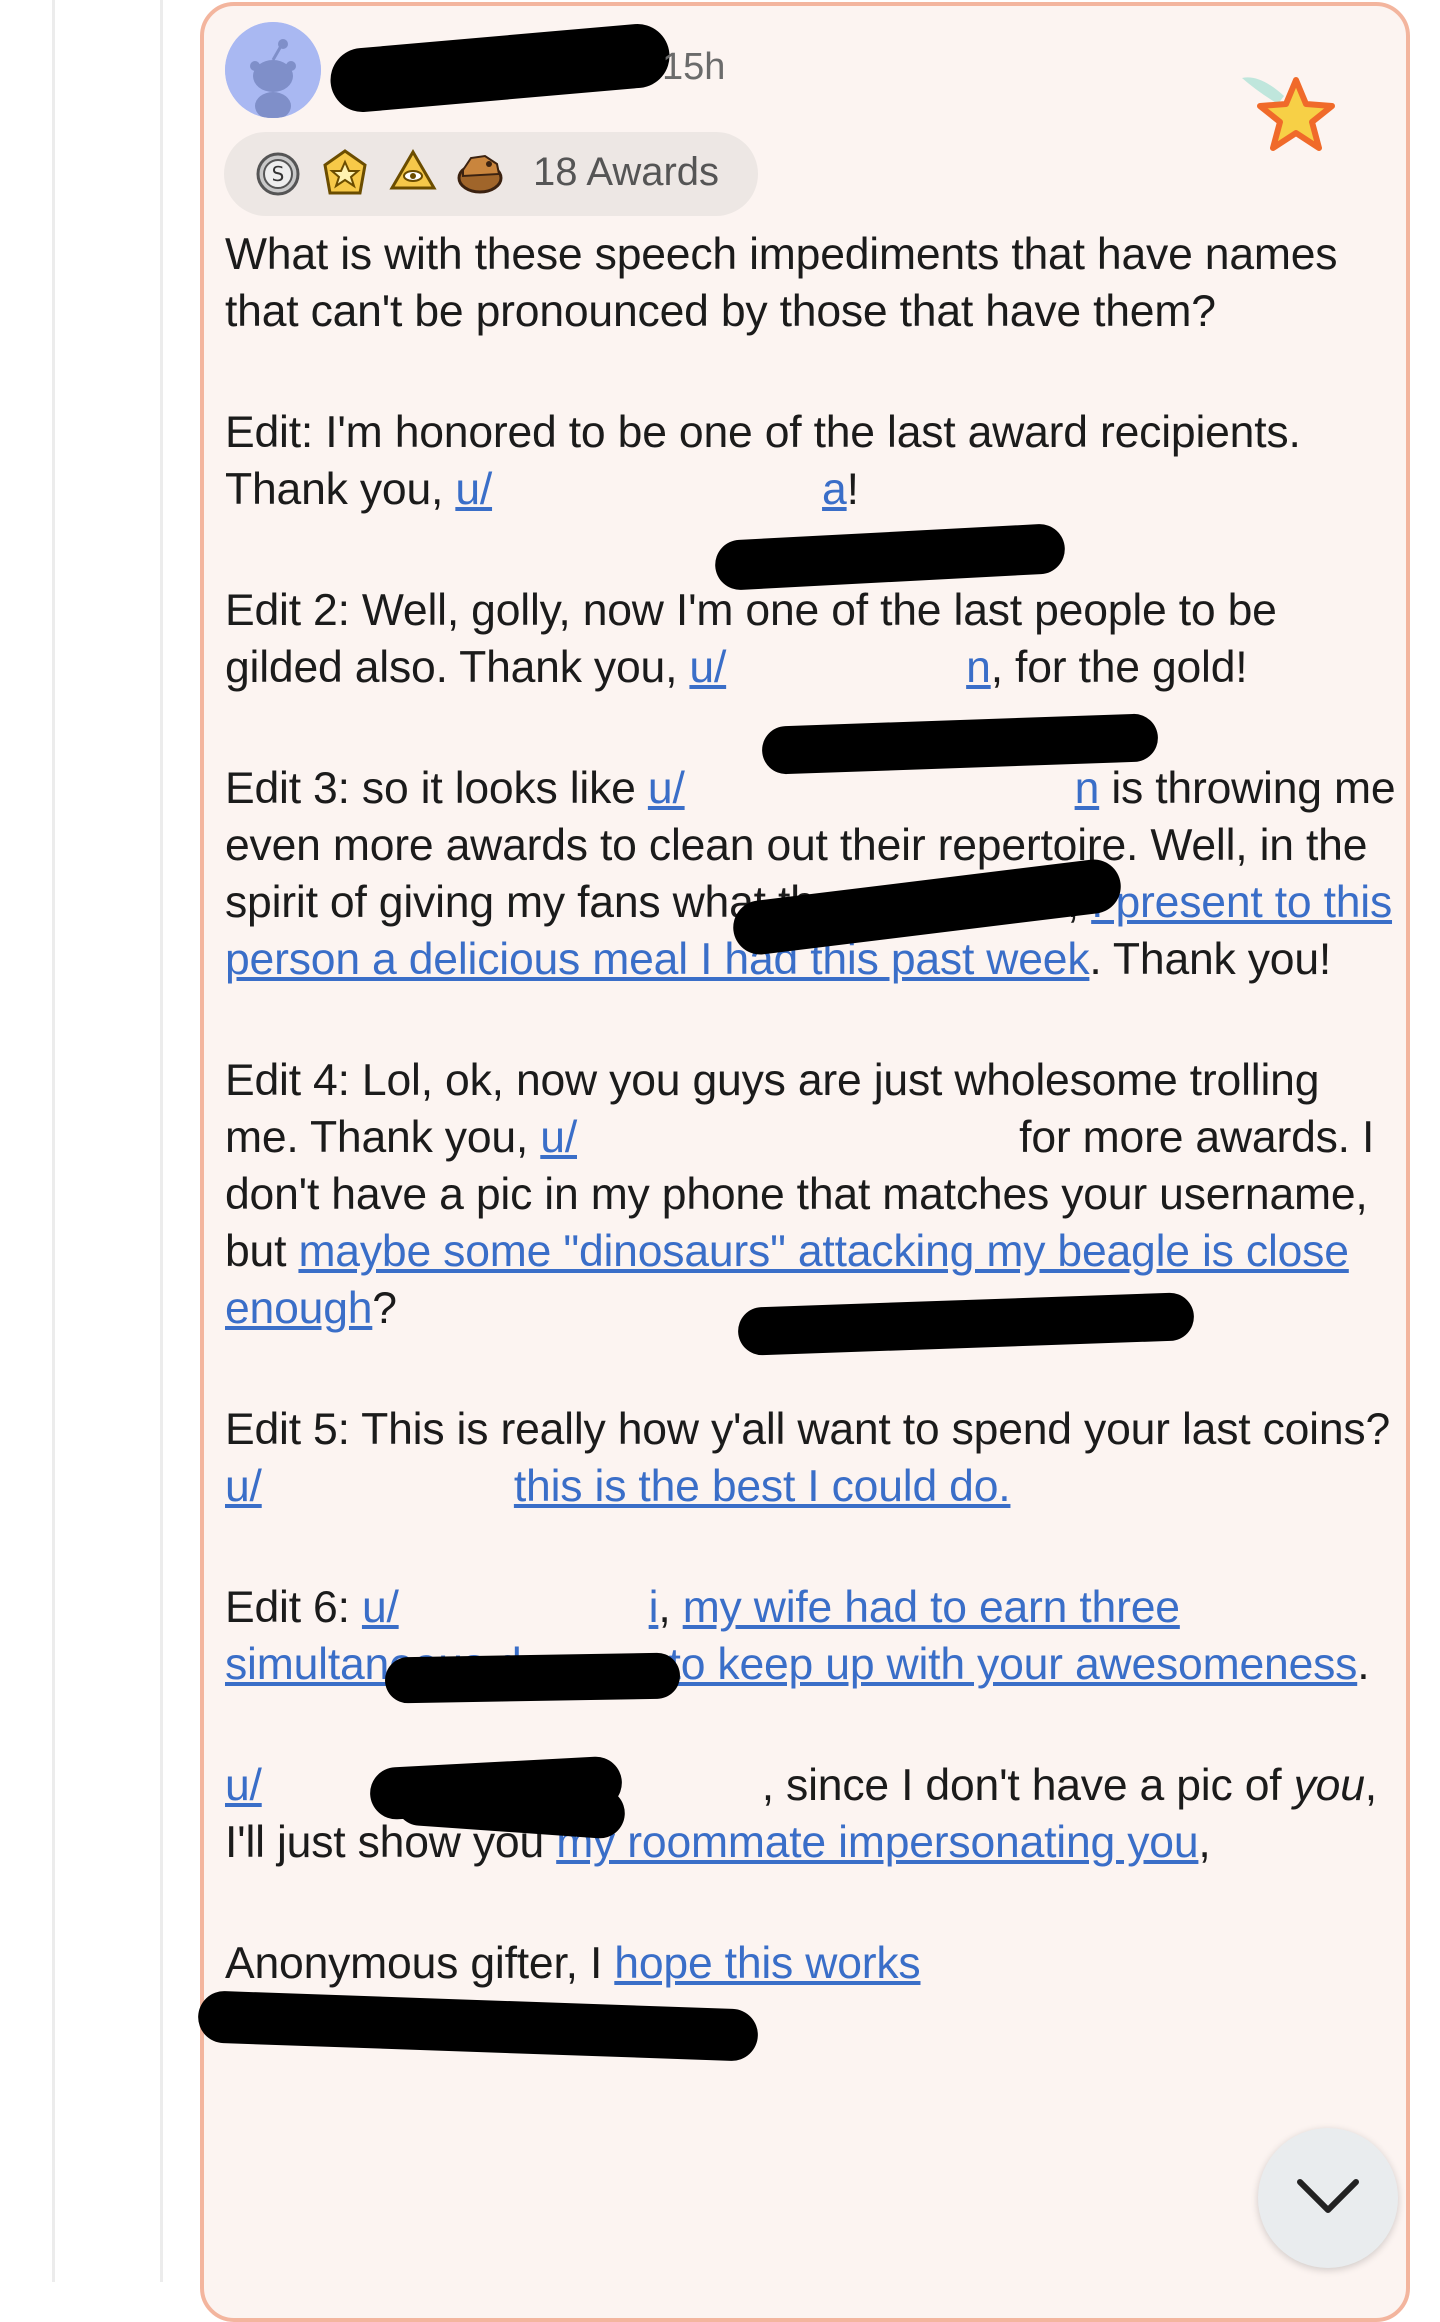  Describe the element at coordinates (1021, 1785) in the screenshot. I see `paragraph-text: , since I don't have a pic of` at that location.